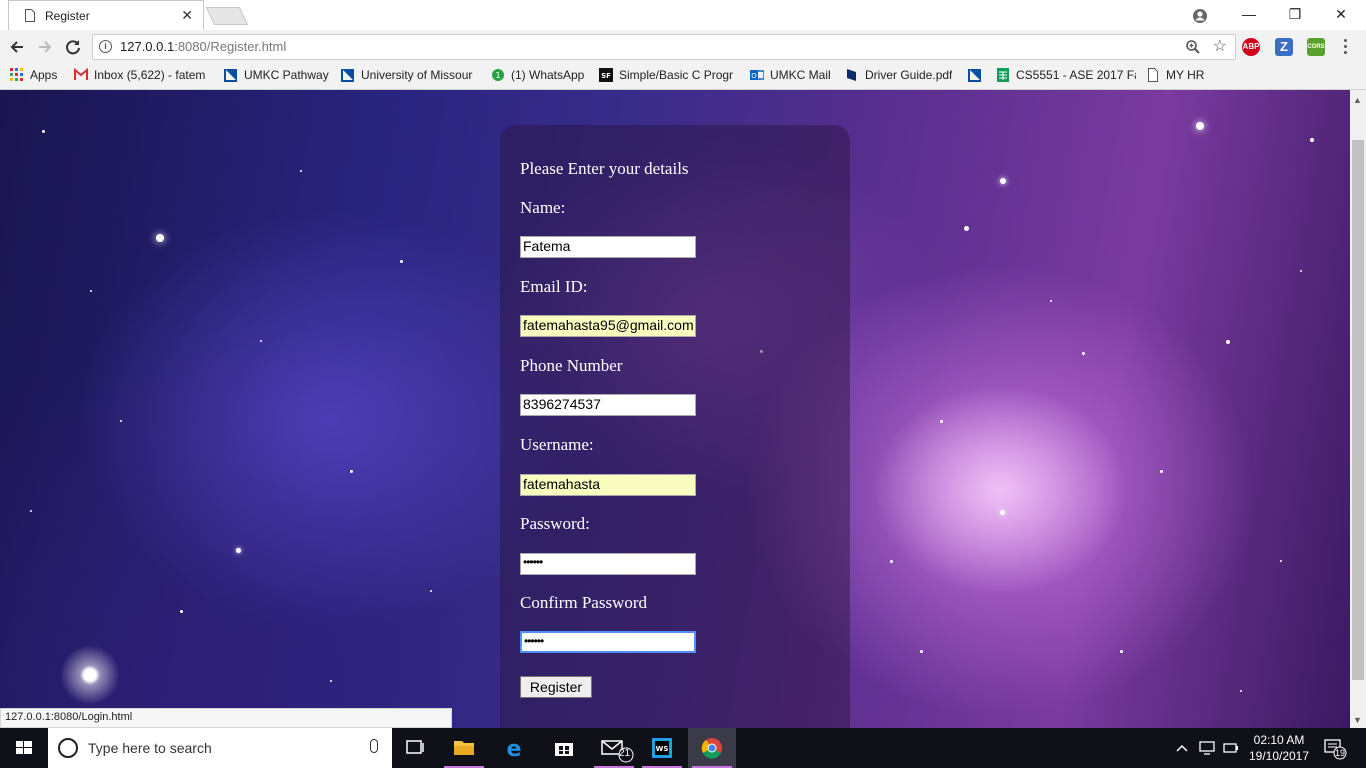  What do you see at coordinates (571, 365) in the screenshot?
I see `phone-label: Phone Number` at bounding box center [571, 365].